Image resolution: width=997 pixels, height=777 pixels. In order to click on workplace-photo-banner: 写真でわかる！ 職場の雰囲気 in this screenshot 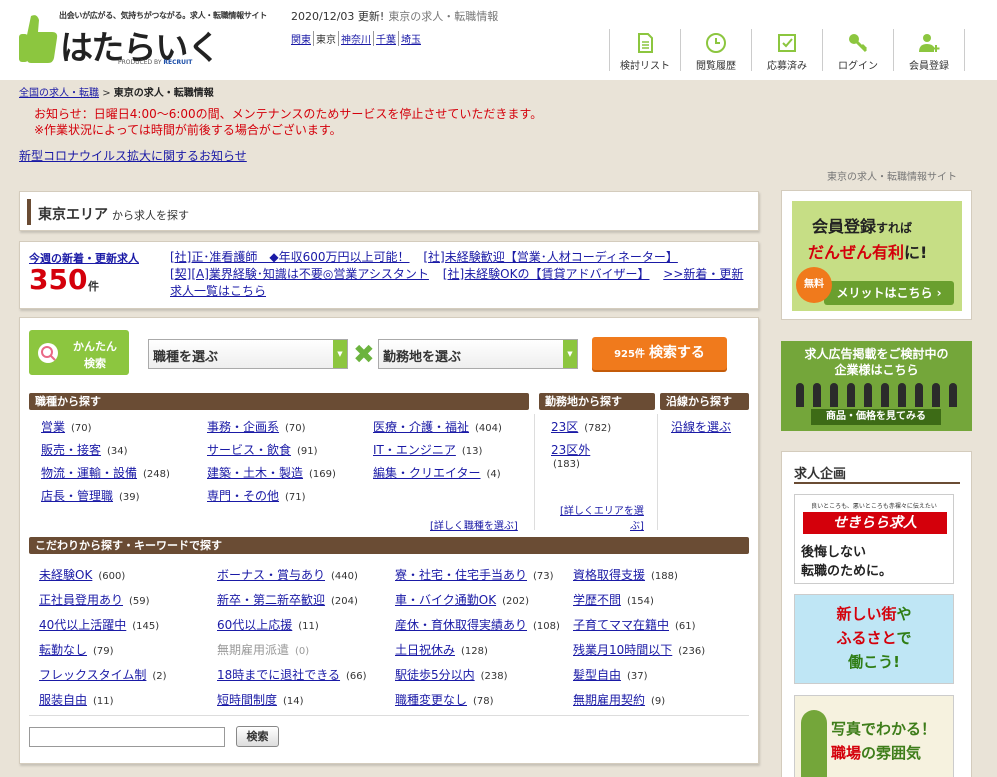, I will do `click(874, 736)`.